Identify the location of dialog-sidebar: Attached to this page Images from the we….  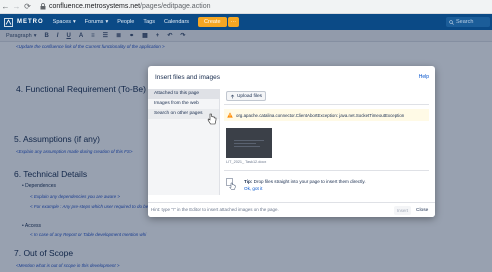
(184, 142).